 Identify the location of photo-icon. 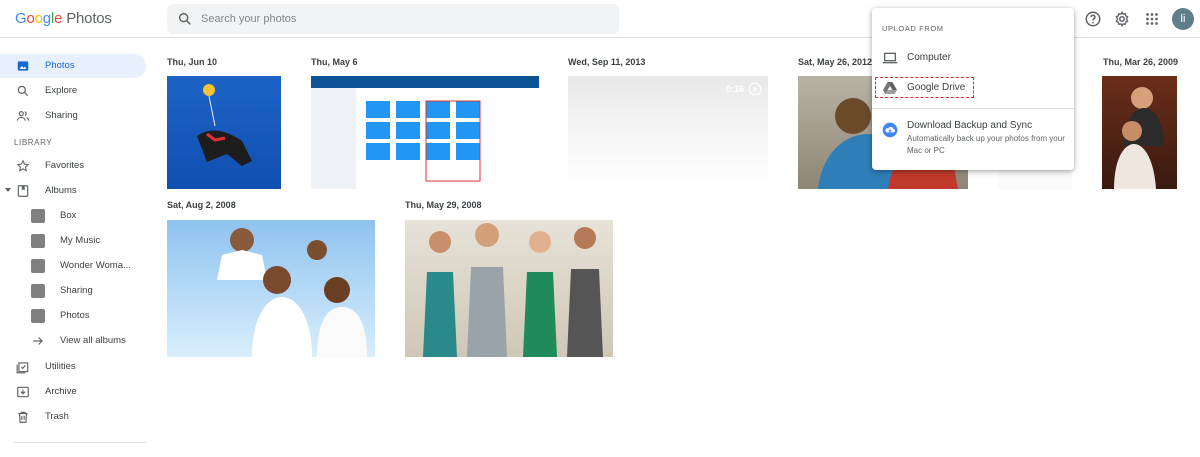
(23, 66).